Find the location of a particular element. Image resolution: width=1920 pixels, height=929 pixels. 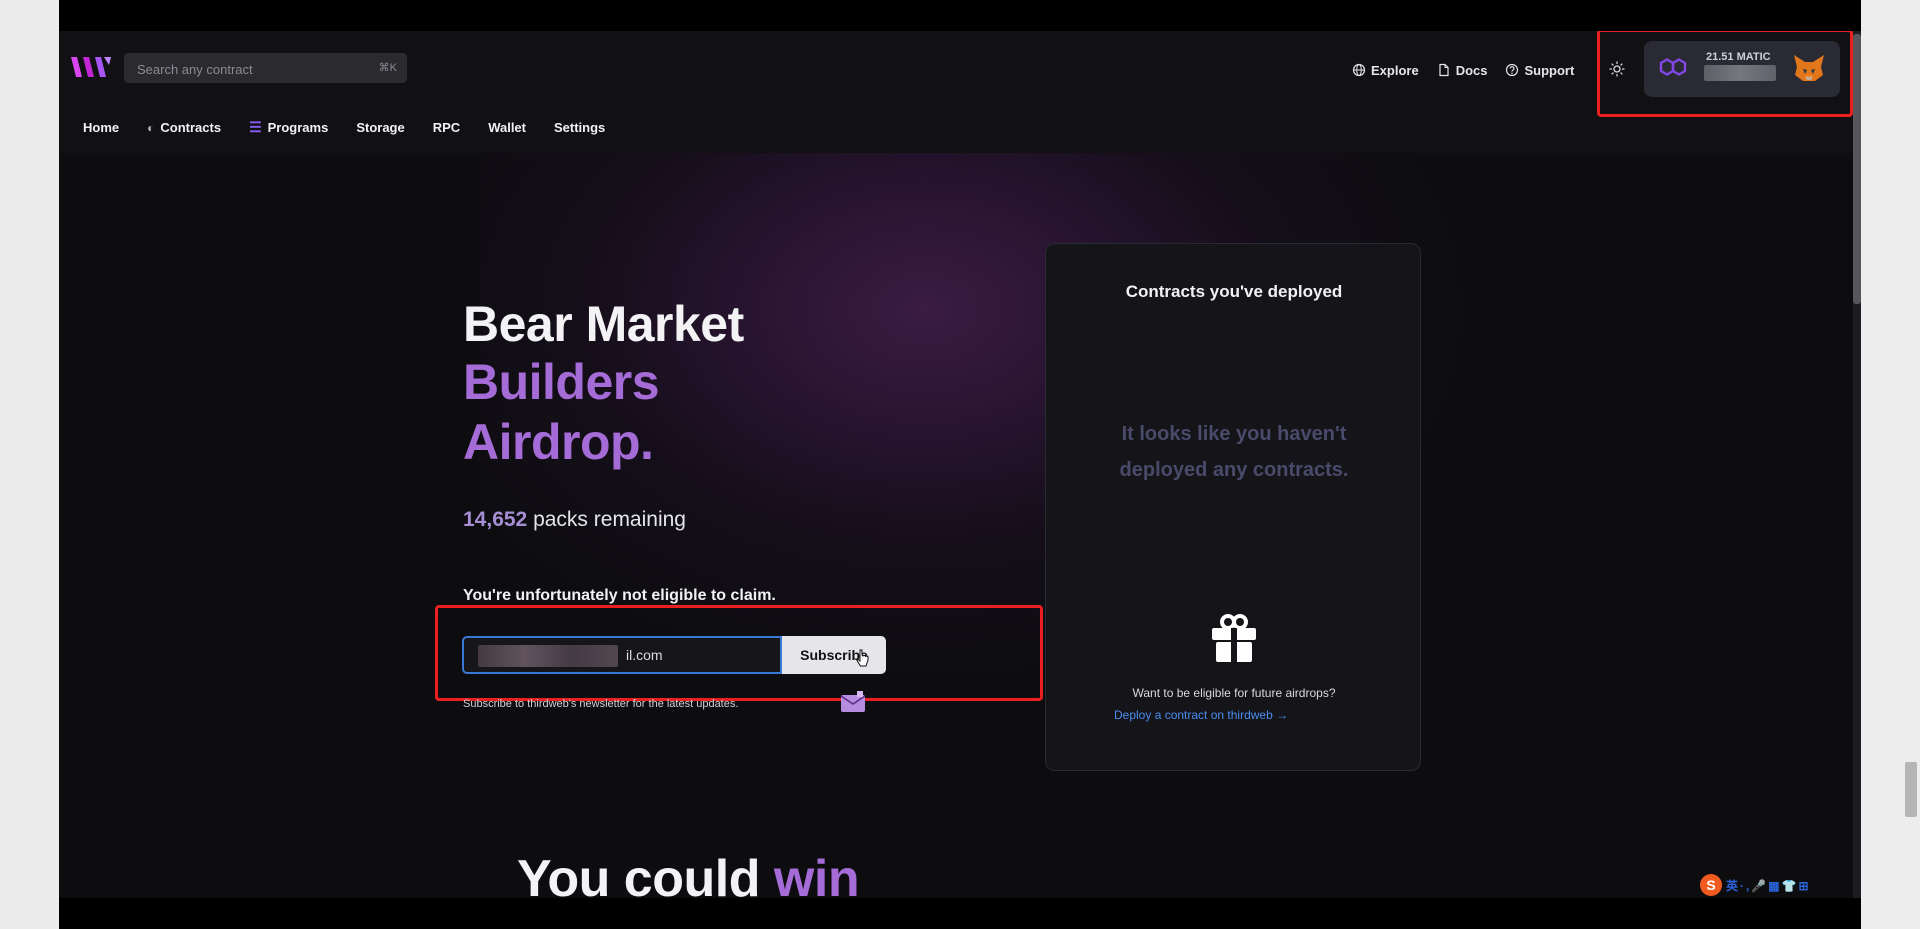

nav-storage-label: Storage is located at coordinates (380, 127).